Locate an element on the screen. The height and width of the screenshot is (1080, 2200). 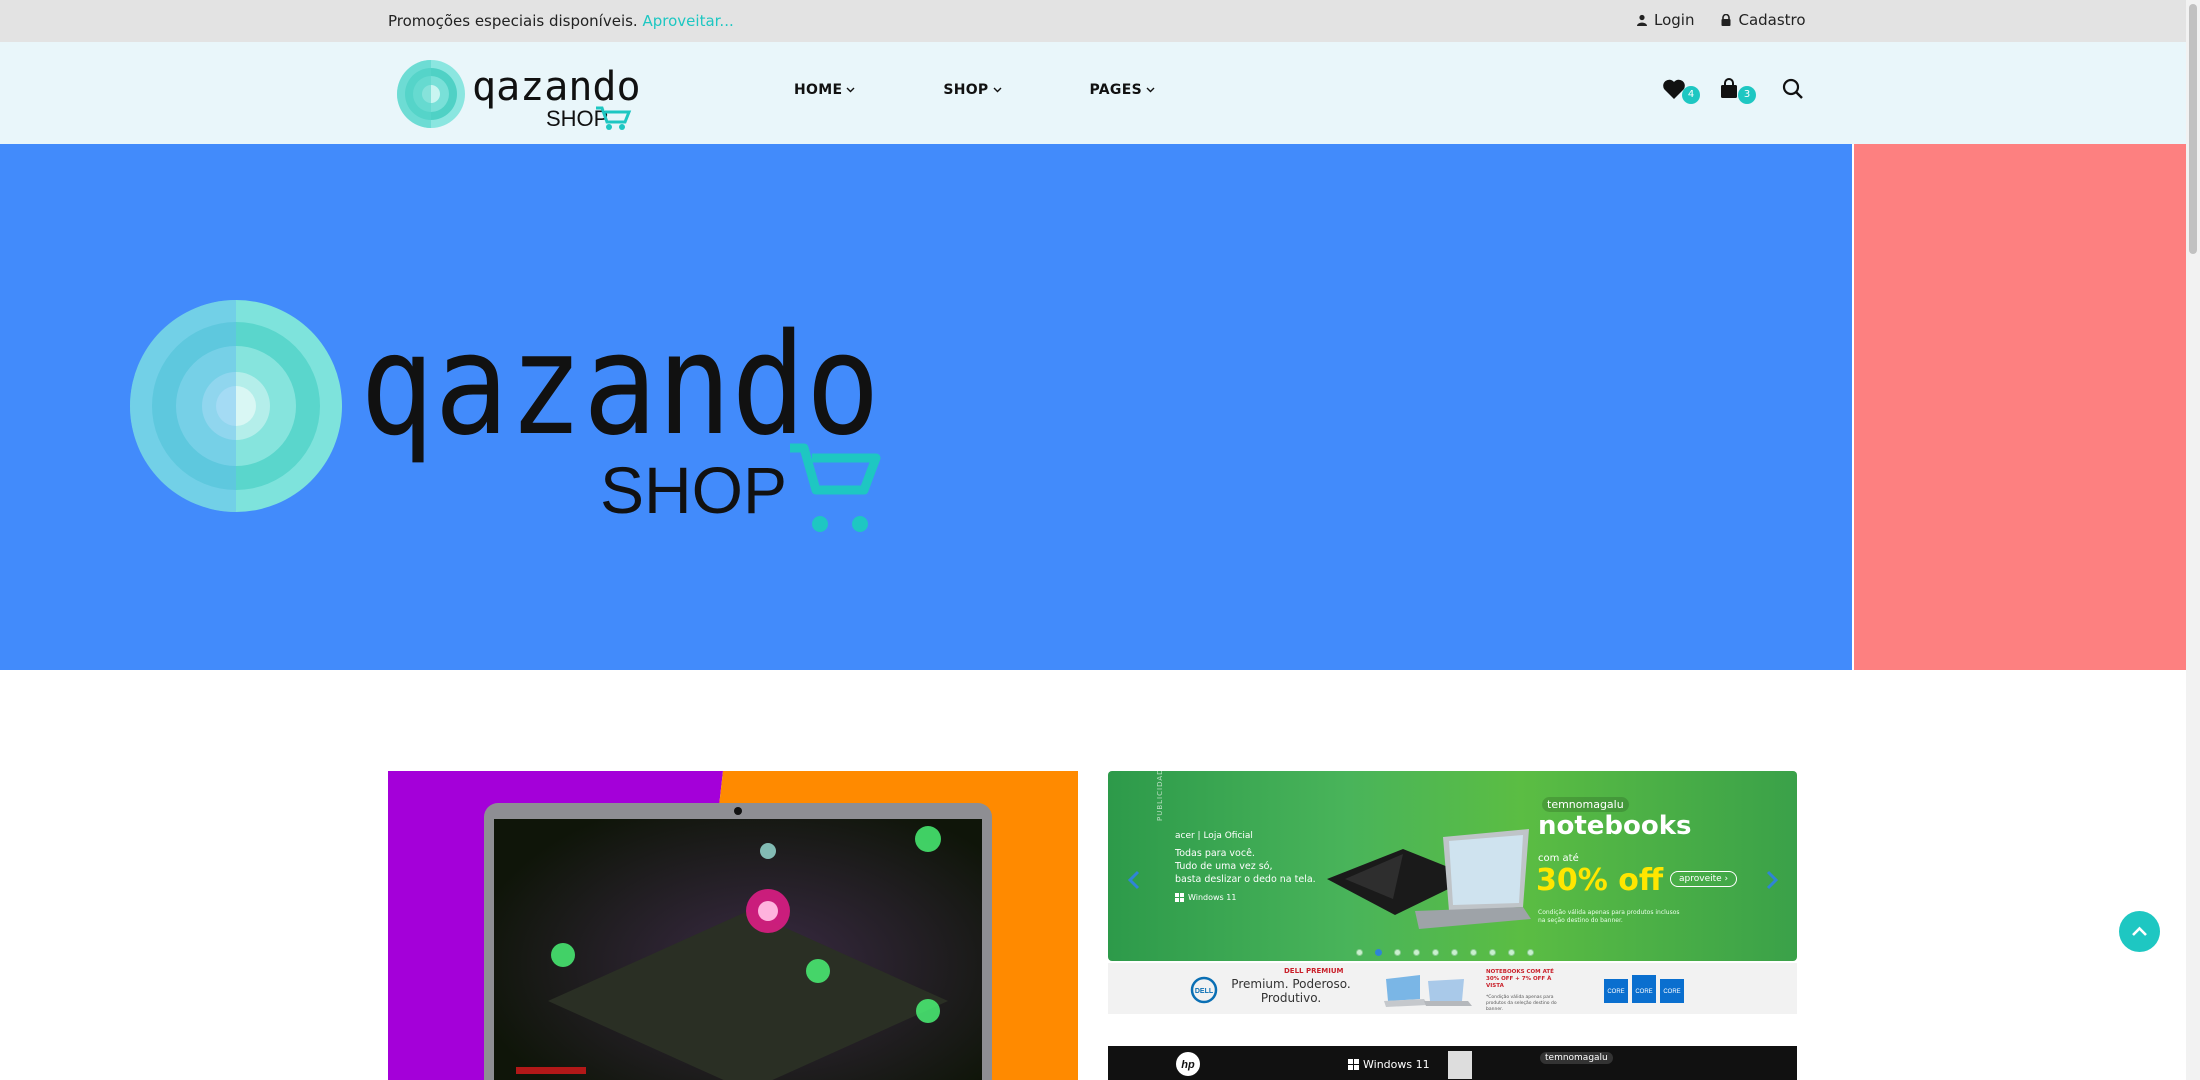
dell-copy-line2: Produtivo. is located at coordinates (1291, 998).